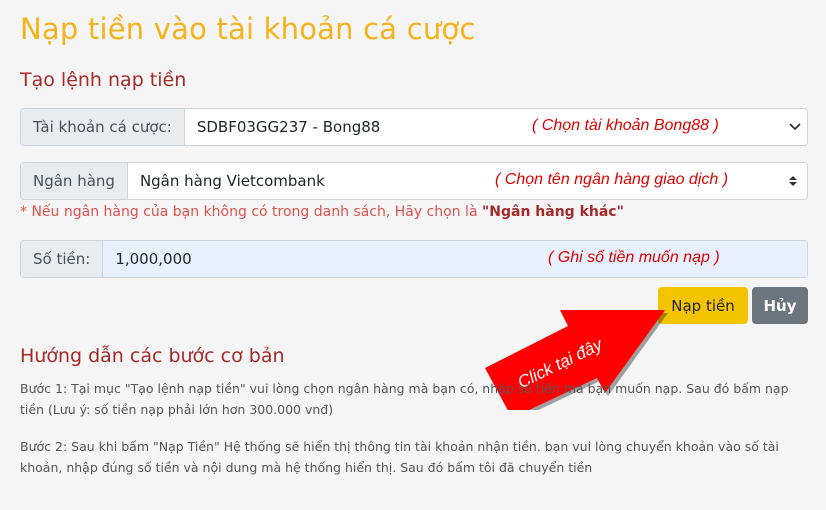  I want to click on guide-title: Hướng dẫn các bước cơ bản, so click(152, 356).